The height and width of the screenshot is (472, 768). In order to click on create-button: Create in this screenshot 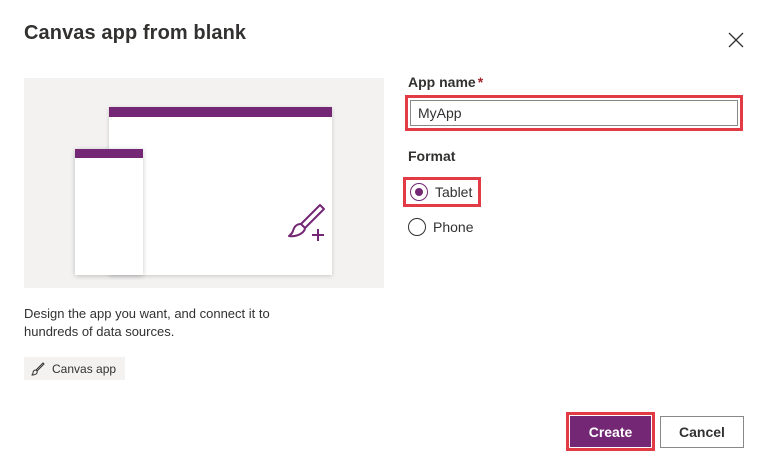, I will do `click(610, 431)`.